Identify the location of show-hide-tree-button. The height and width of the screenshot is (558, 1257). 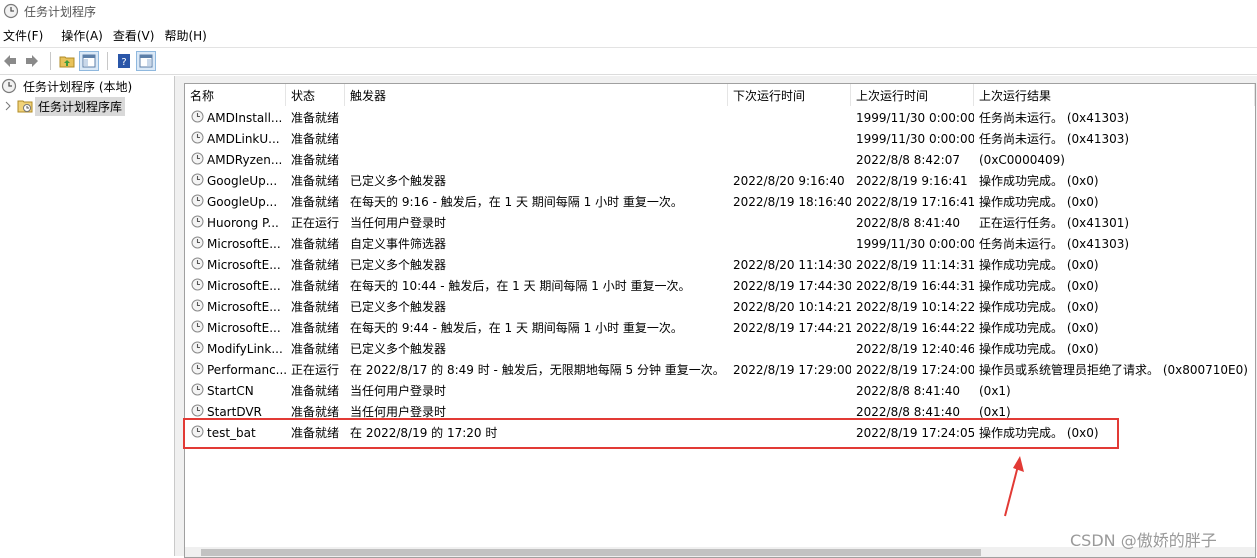
(89, 61).